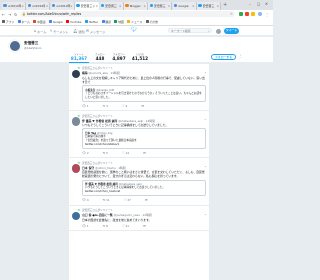 This screenshot has height=280, width=320. I want to click on new-tab-button: +, so click(225, 5).